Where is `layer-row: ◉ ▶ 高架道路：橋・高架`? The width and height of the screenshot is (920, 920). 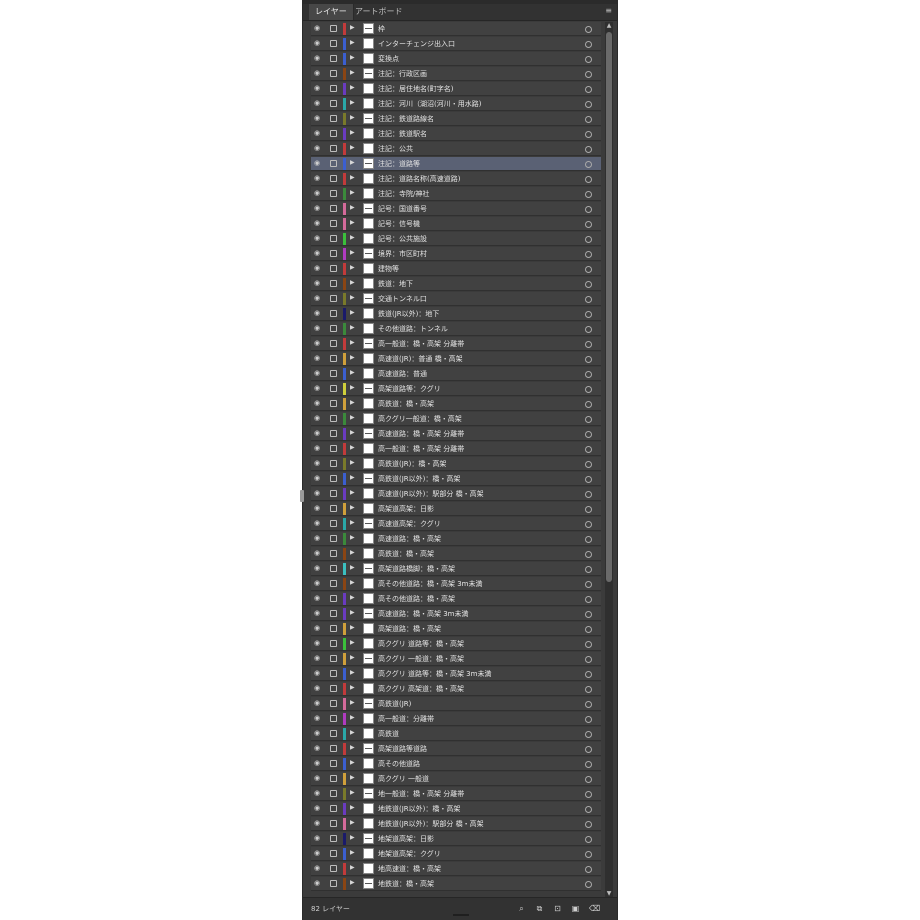
layer-row: ◉ ▶ 高架道路：橋・高架 is located at coordinates (456, 629).